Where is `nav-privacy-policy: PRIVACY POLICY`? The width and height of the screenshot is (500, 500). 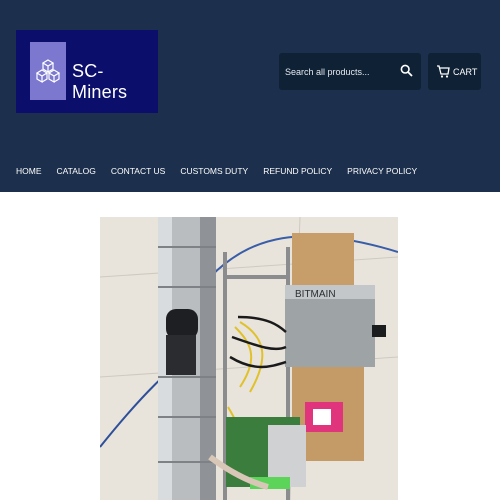
nav-privacy-policy: PRIVACY POLICY is located at coordinates (382, 171).